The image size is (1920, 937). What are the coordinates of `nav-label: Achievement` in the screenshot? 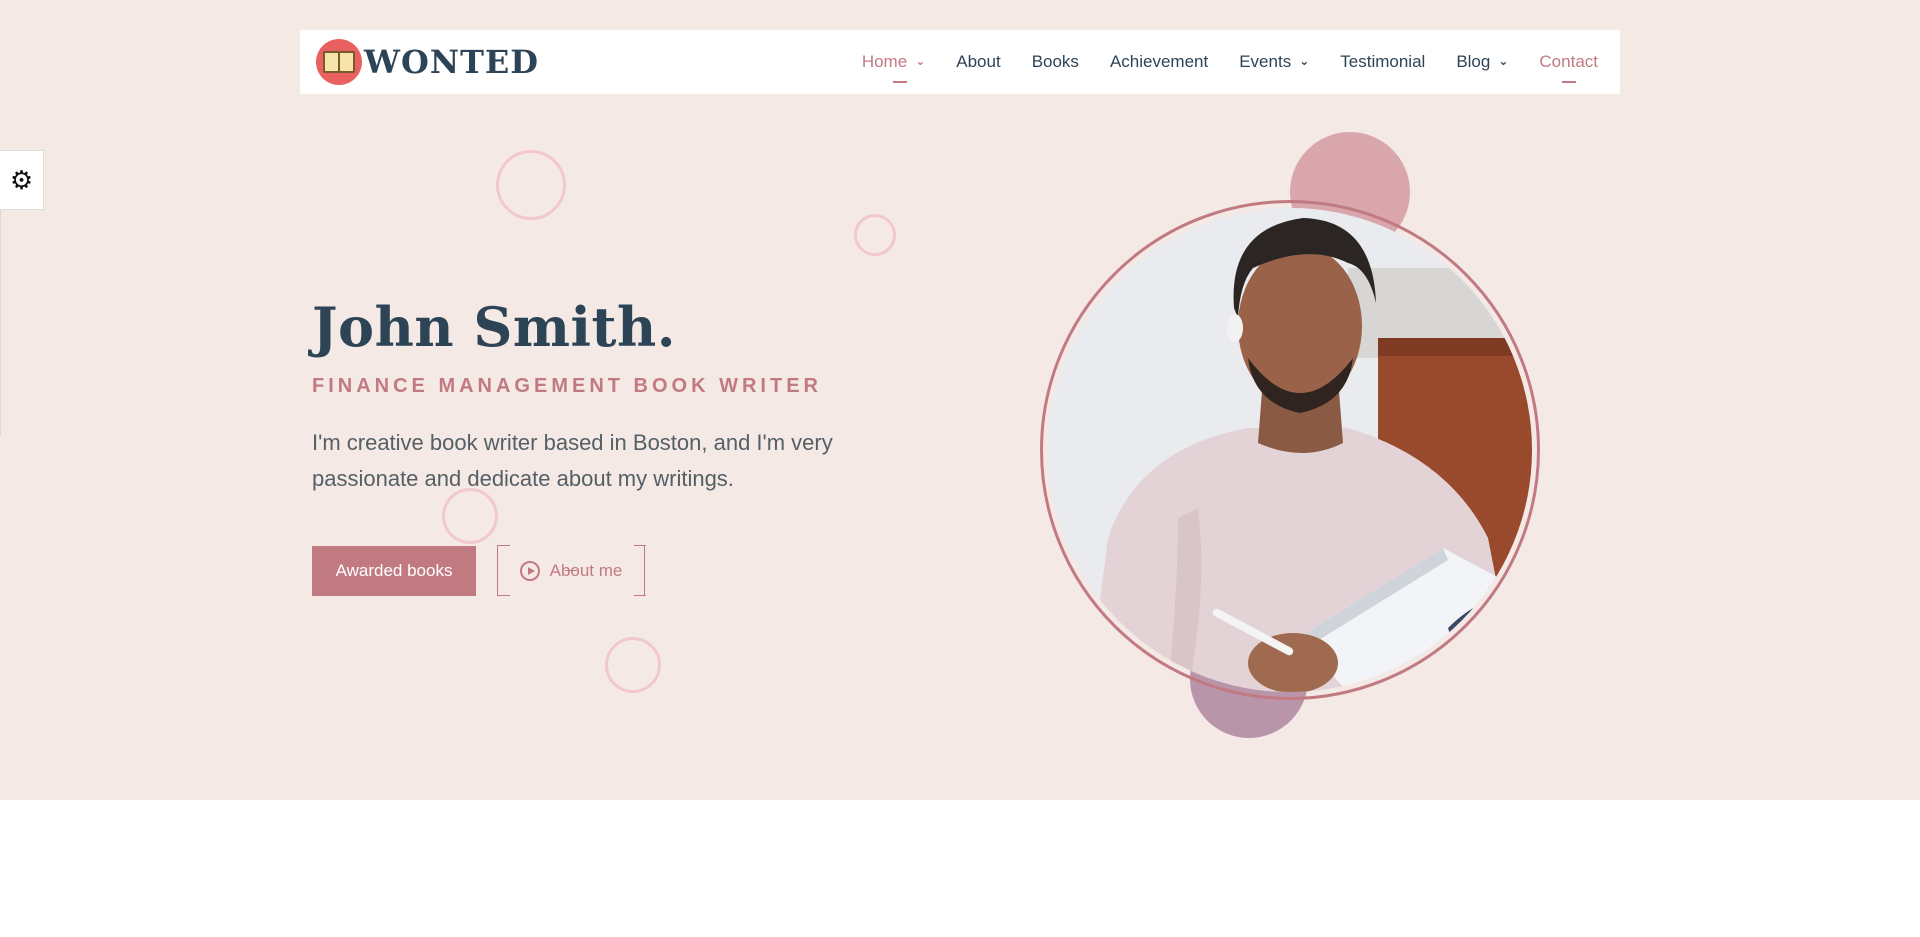 It's located at (1159, 61).